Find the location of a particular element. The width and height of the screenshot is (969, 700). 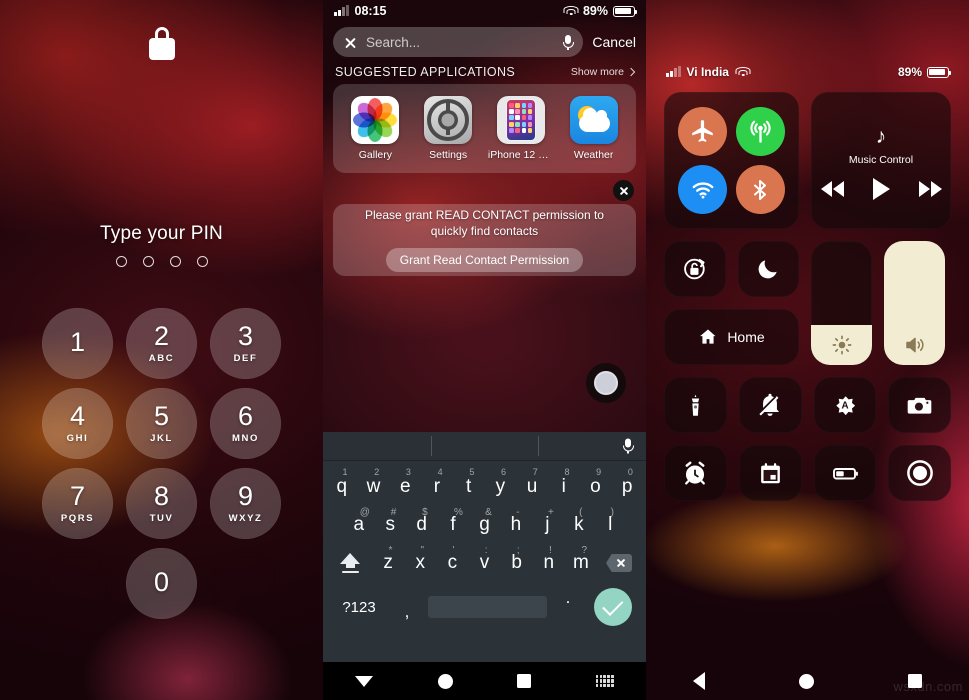

key-label: t is located at coordinates (469, 486).